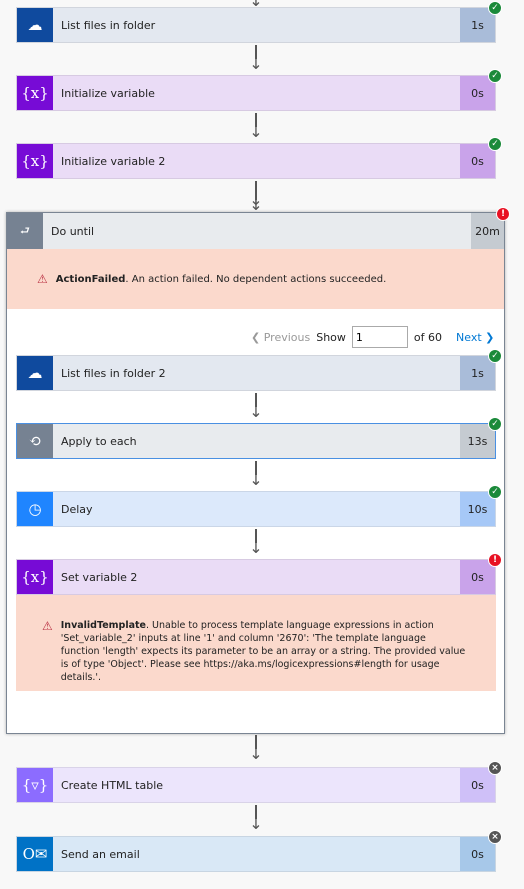 The height and width of the screenshot is (889, 524). What do you see at coordinates (35, 509) in the screenshot?
I see `timer-icon: ◷` at bounding box center [35, 509].